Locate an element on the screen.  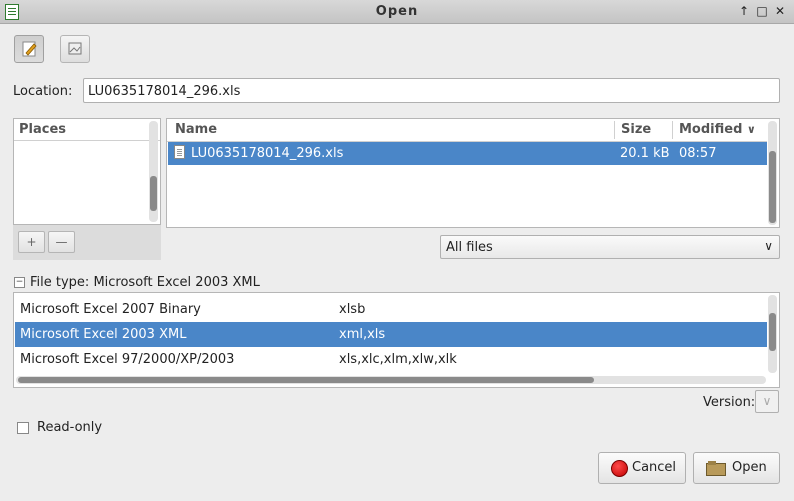
document-icon is located at coordinates (179, 152).